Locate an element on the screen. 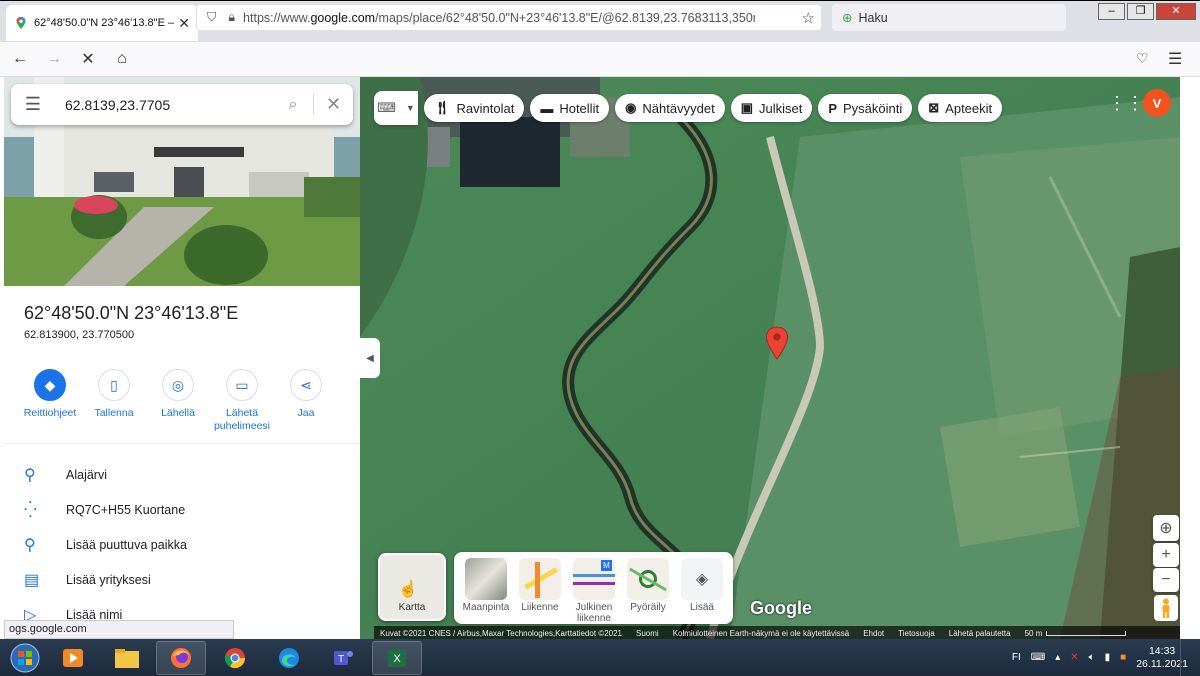 Image resolution: width=1200 pixels, height=676 pixels. taskbar-explorer is located at coordinates (127, 658).